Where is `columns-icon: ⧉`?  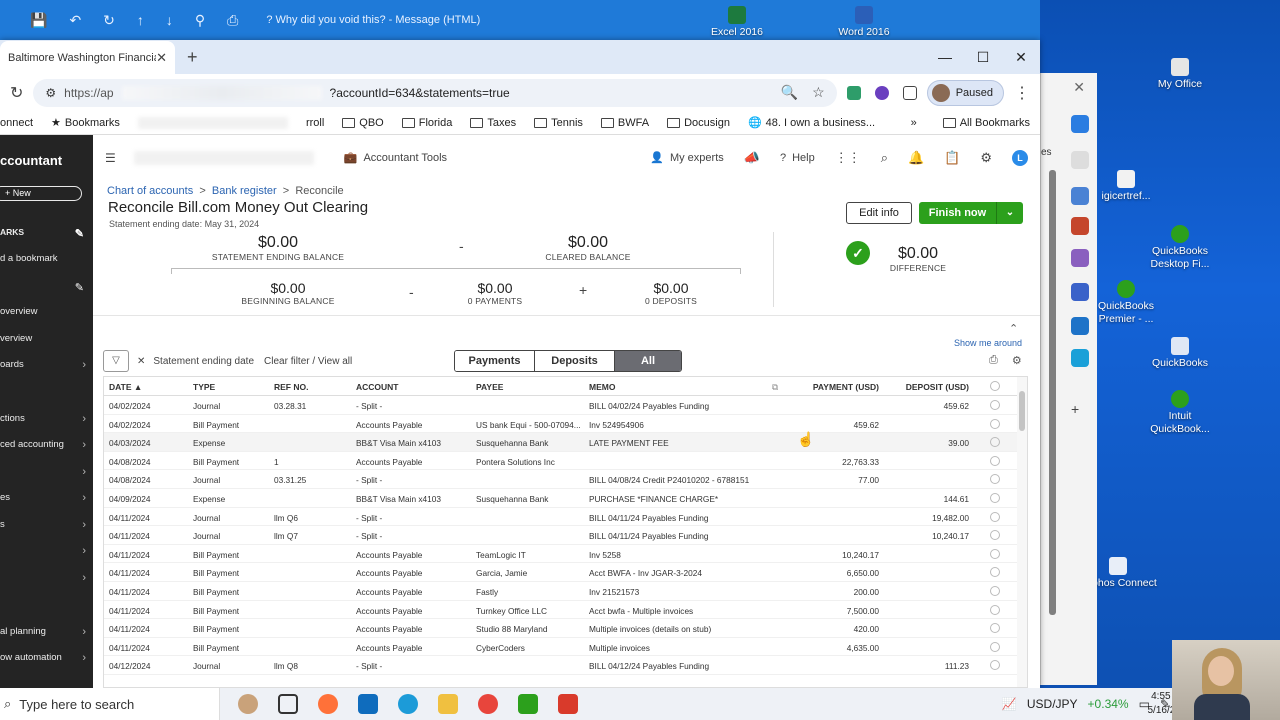
columns-icon: ⧉ is located at coordinates (775, 387).